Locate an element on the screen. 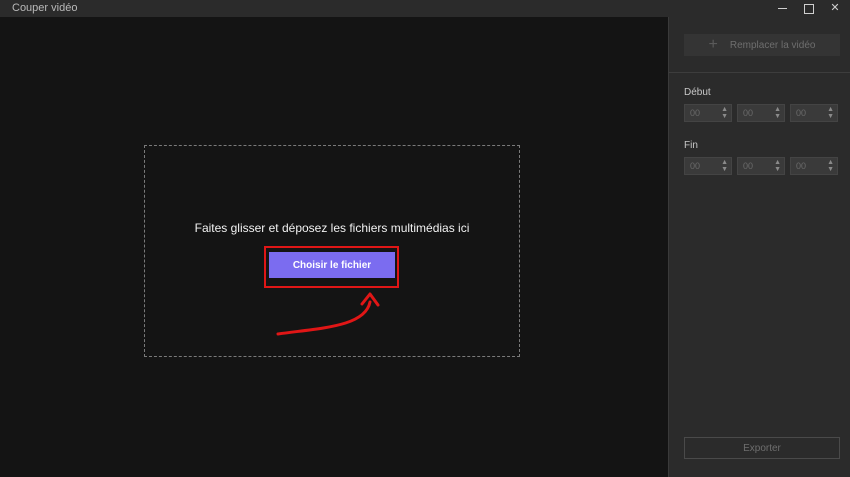  end-hours-field: 00 ▲ ▼ is located at coordinates (708, 166).